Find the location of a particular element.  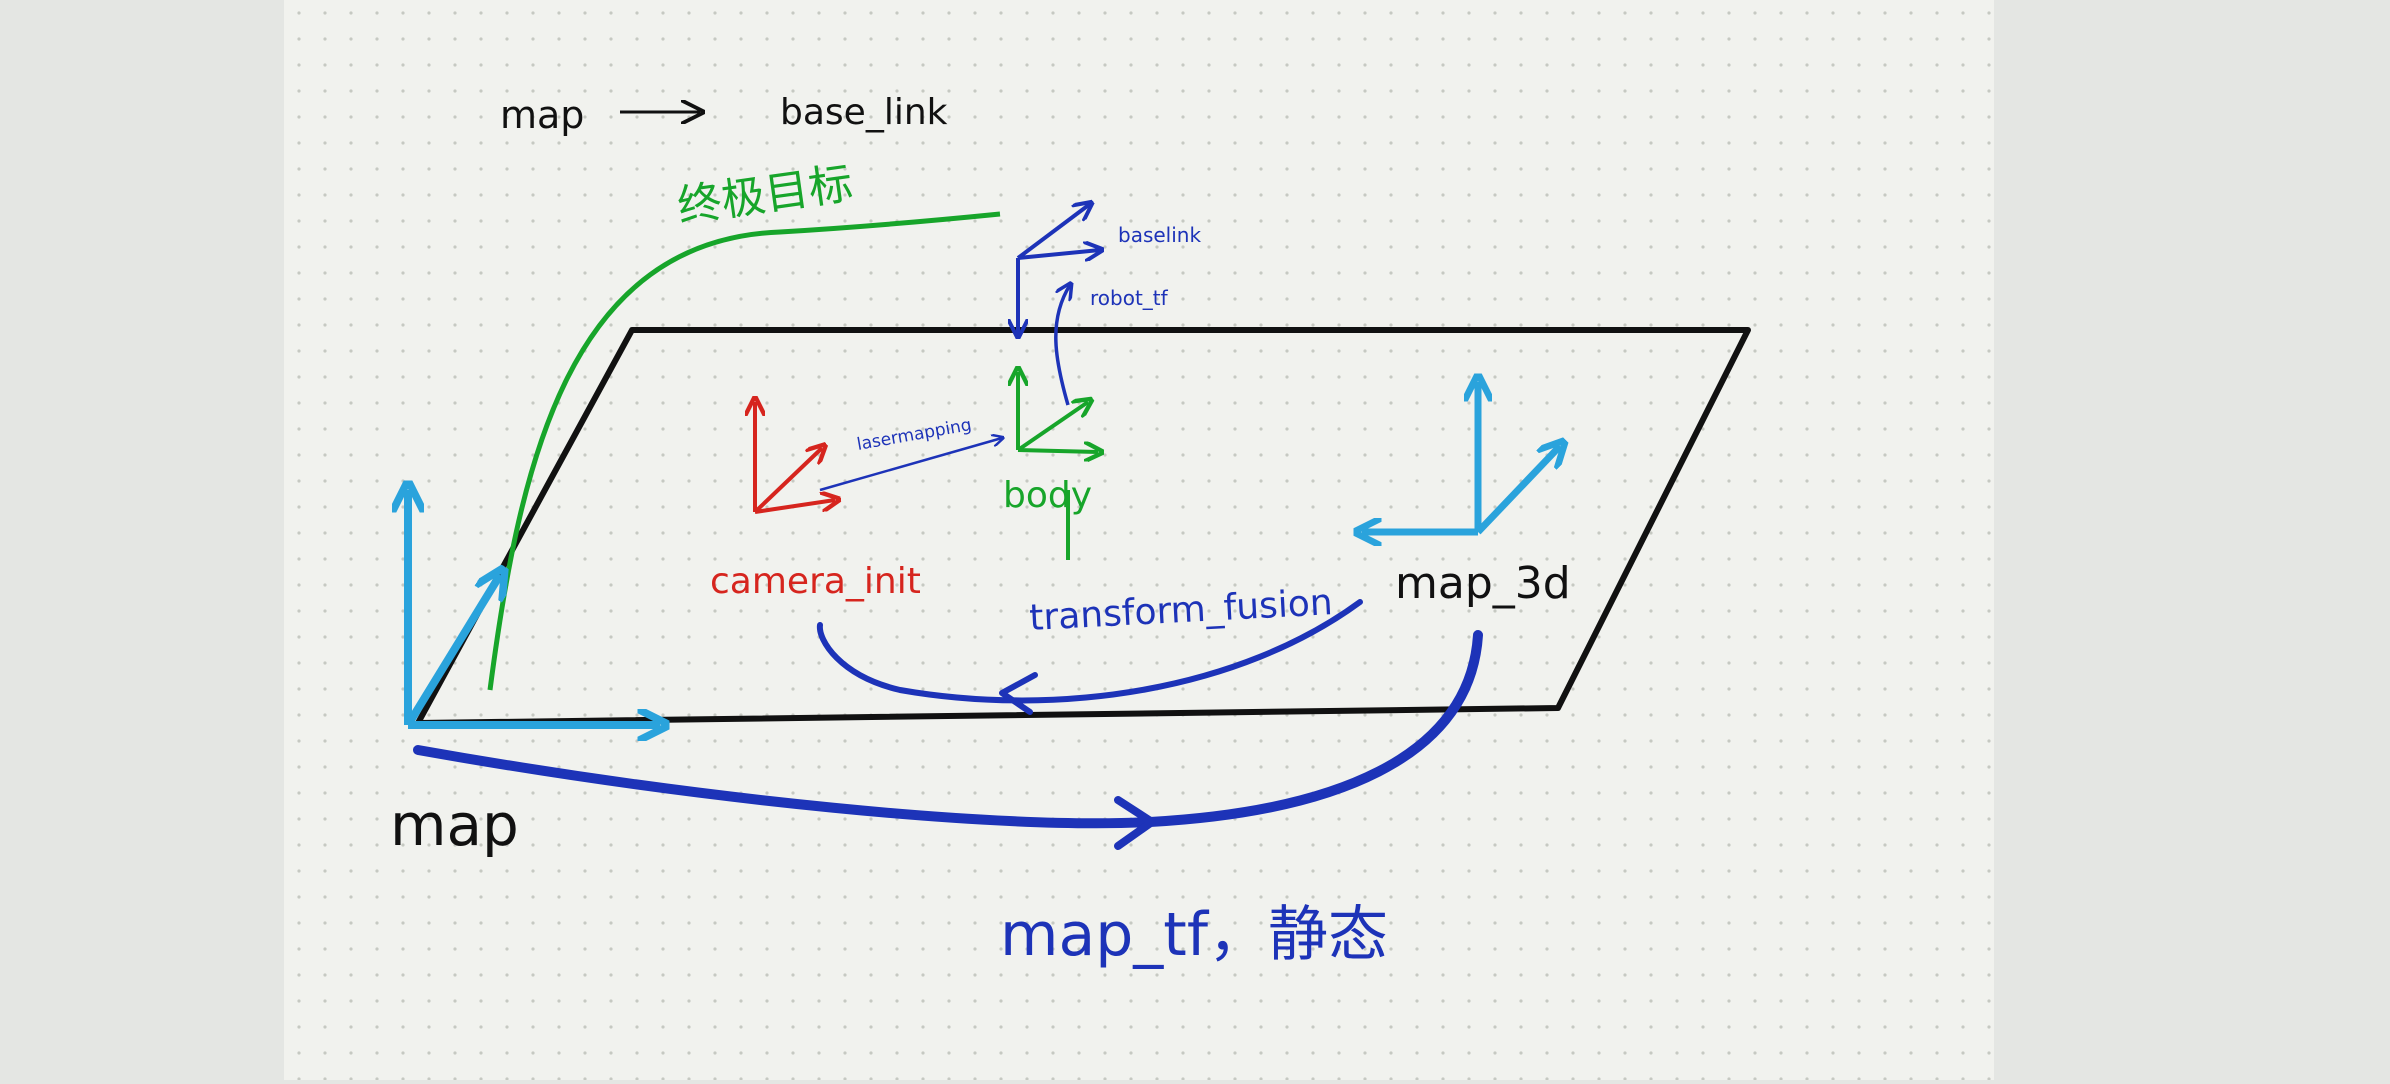

camera-init-frame-label: camera_init is located at coordinates (815, 581).